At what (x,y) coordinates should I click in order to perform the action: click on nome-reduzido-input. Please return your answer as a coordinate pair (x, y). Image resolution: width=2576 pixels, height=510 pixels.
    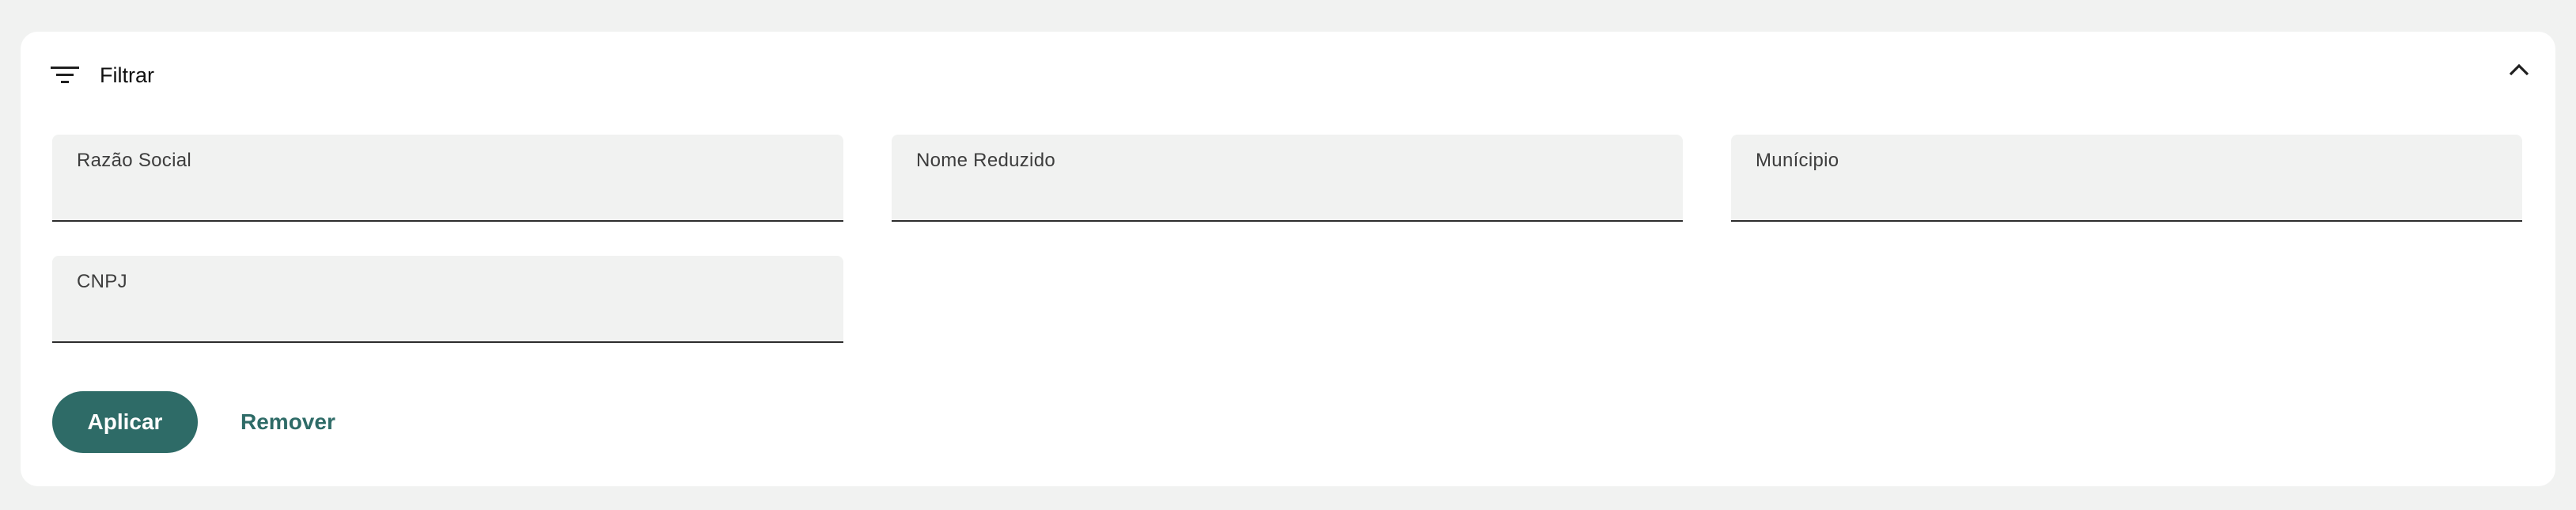
    Looking at the image, I should click on (1288, 195).